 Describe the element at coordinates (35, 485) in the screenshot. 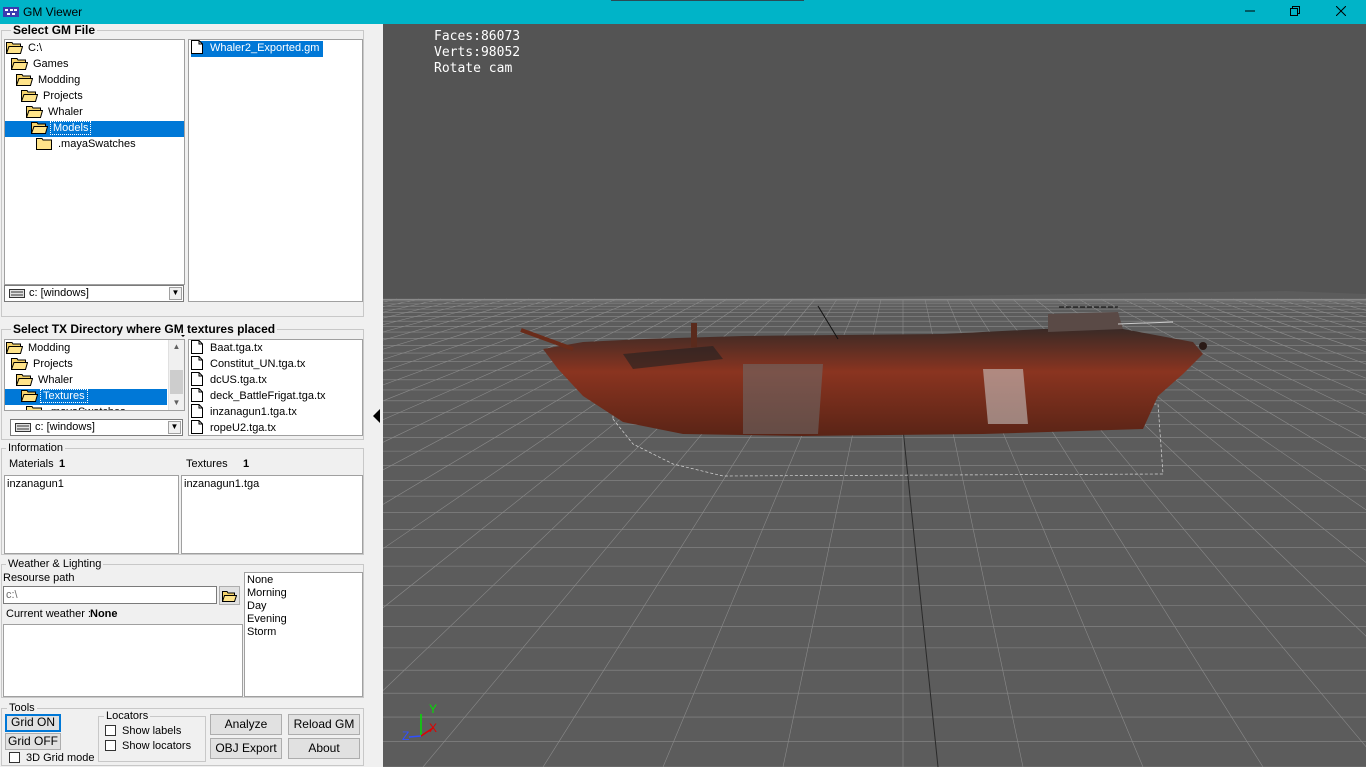

I see `list-item: inzanagun1` at that location.